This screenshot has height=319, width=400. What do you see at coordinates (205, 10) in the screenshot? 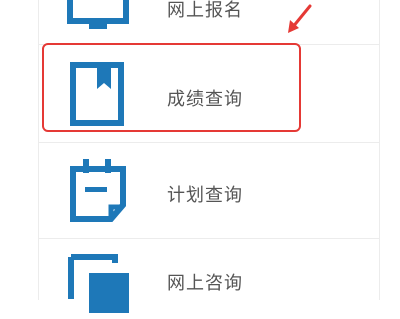
I see `menu-item-label: 网上报名` at bounding box center [205, 10].